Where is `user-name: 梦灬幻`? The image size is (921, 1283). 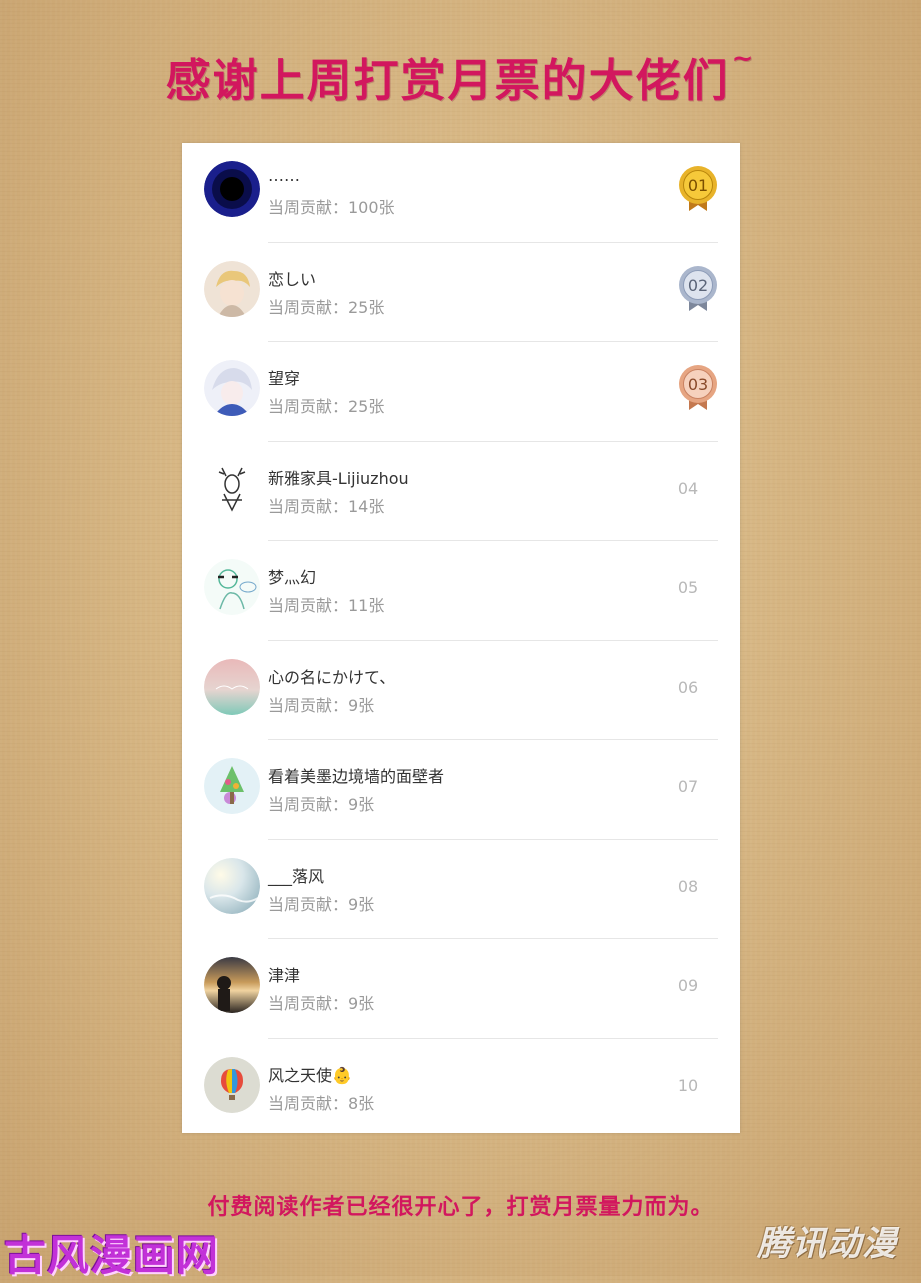
user-name: 梦灬幻 is located at coordinates (292, 577).